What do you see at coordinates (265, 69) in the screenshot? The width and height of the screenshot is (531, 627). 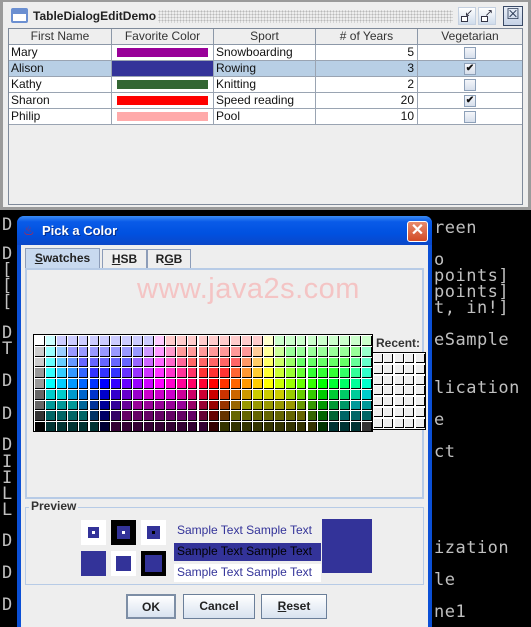 I see `table-row: Alison Rowing 3 ✔` at bounding box center [265, 69].